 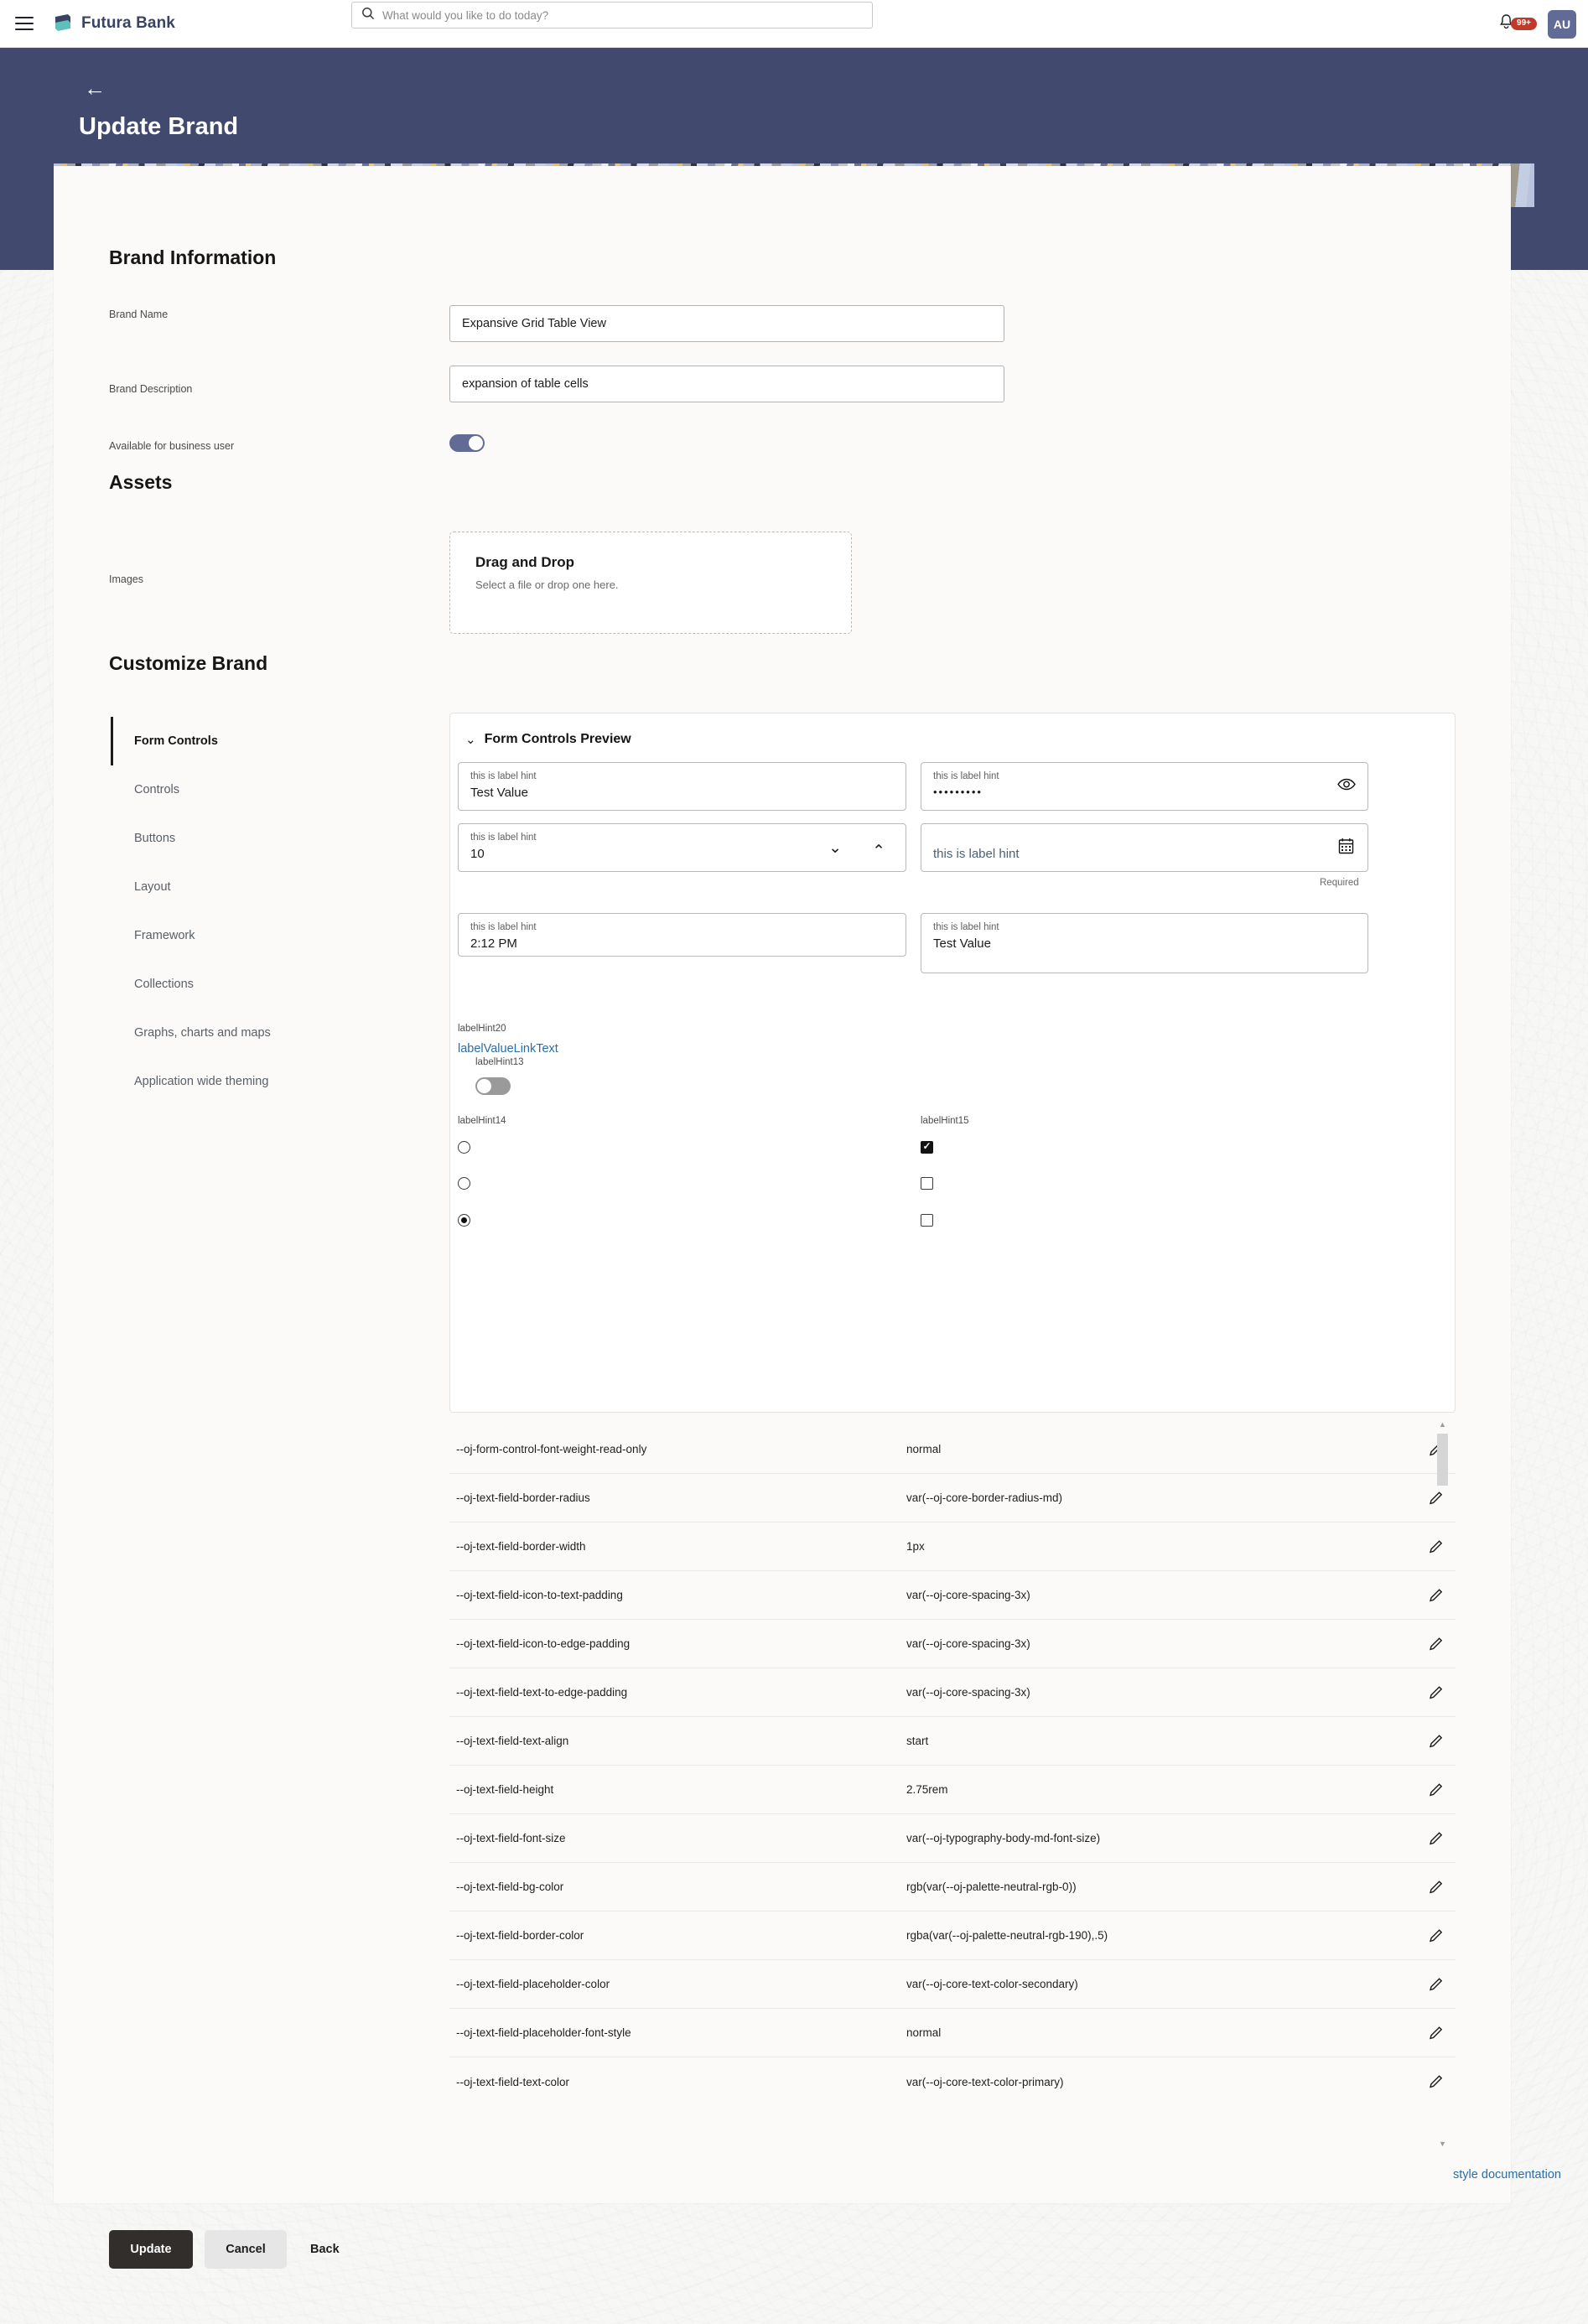 What do you see at coordinates (726, 384) in the screenshot?
I see `brand-description-input` at bounding box center [726, 384].